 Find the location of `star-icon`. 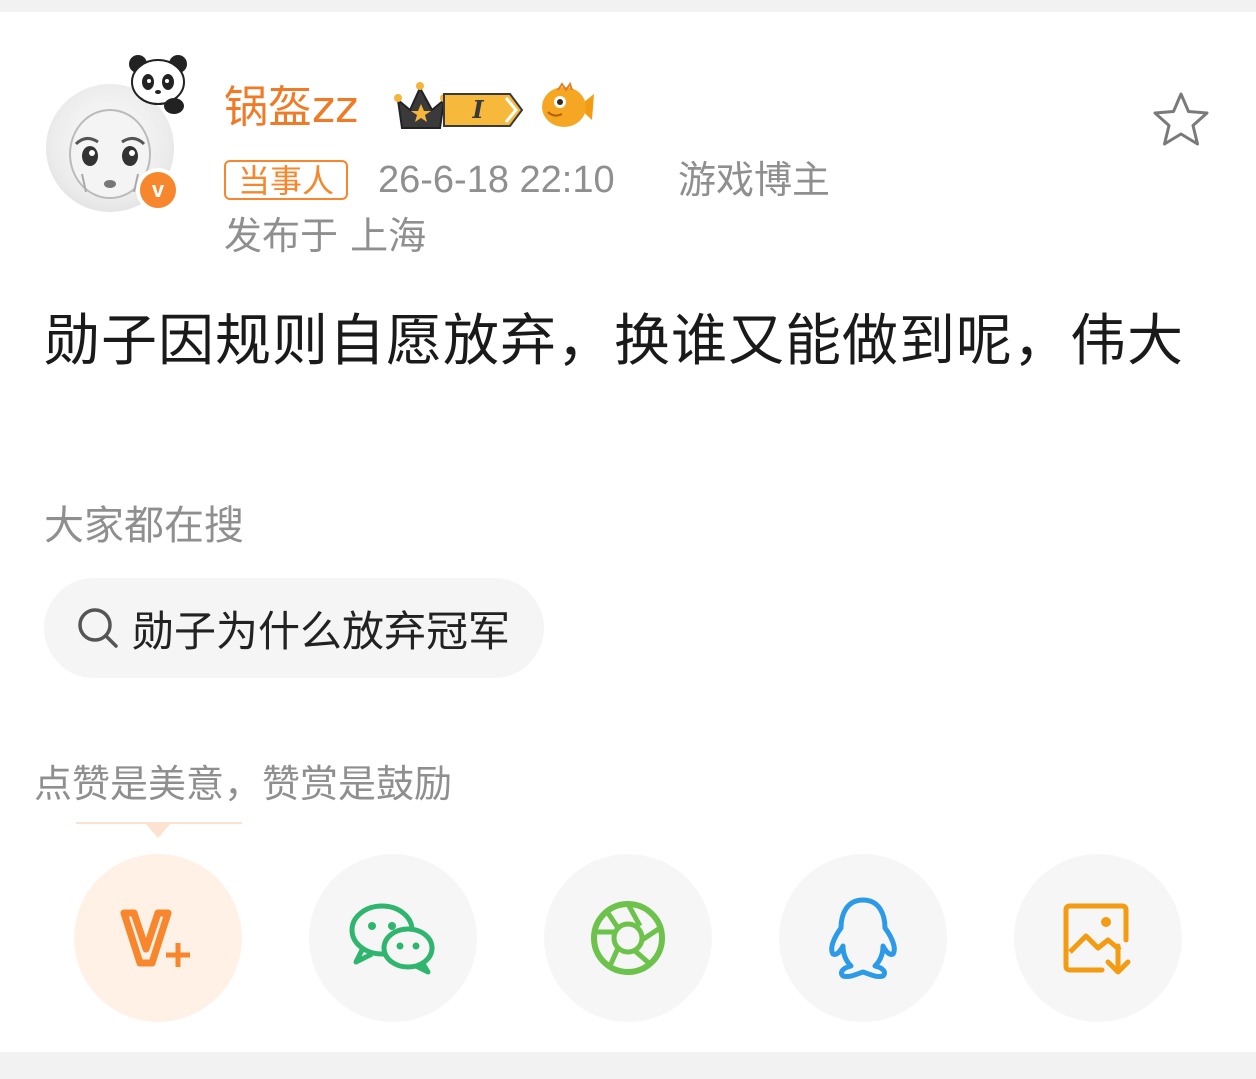

star-icon is located at coordinates (1181, 120).